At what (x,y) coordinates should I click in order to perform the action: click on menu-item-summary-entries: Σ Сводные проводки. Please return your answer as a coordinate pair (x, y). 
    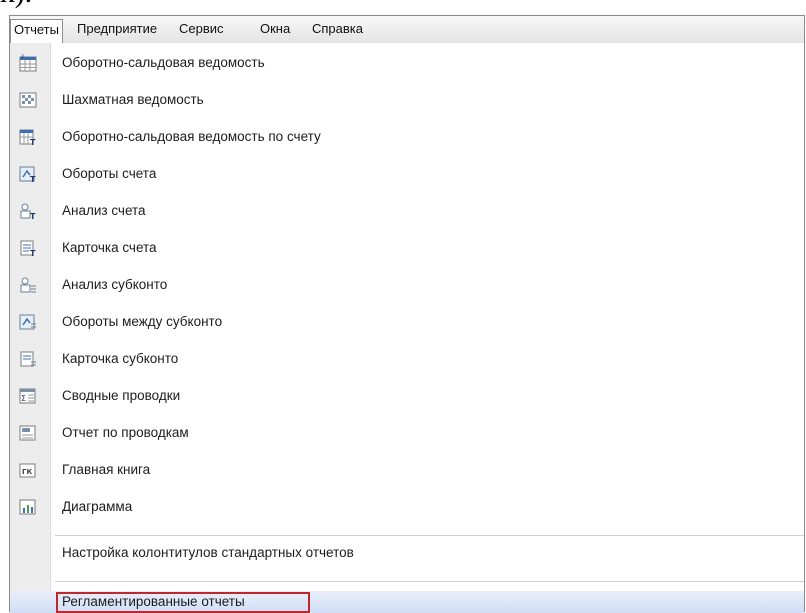
    Looking at the image, I should click on (407, 396).